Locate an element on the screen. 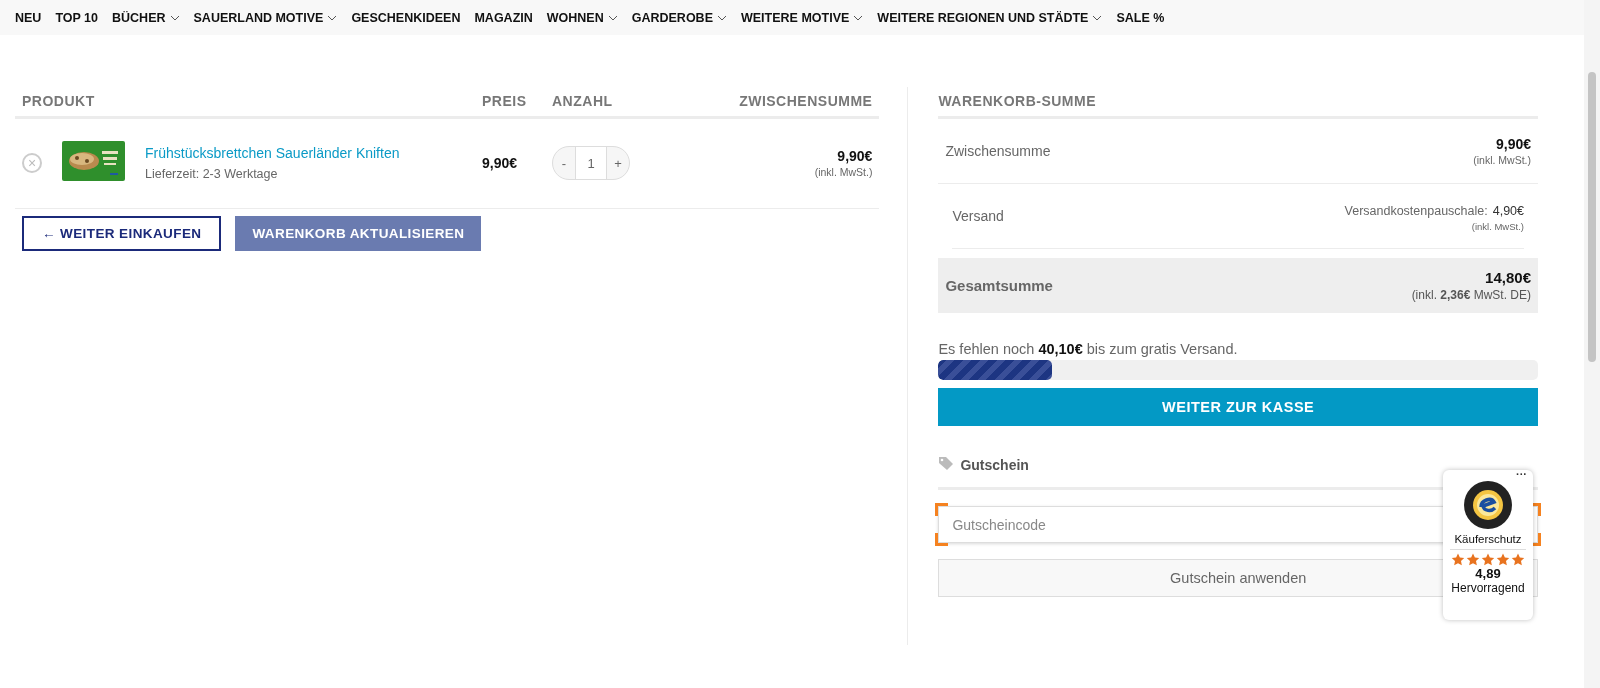 The image size is (1600, 688). rating-score: 4,89 is located at coordinates (1488, 573).